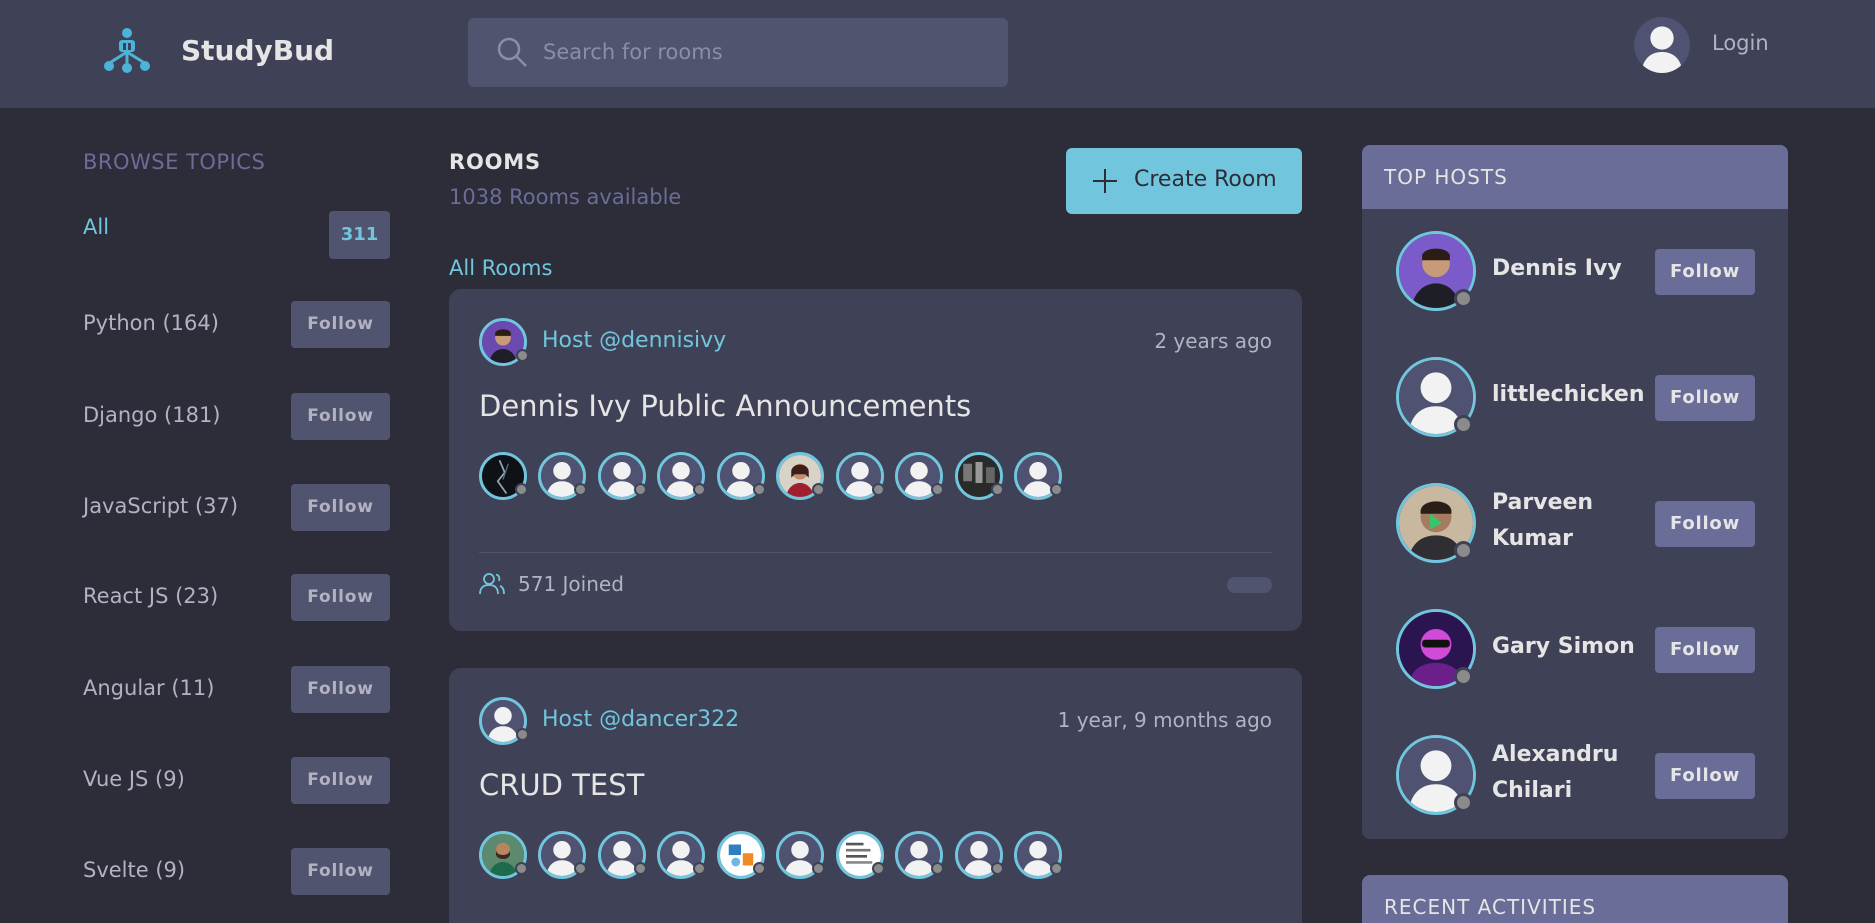 This screenshot has height=923, width=1875. I want to click on search-placeholder: Search for rooms, so click(633, 52).